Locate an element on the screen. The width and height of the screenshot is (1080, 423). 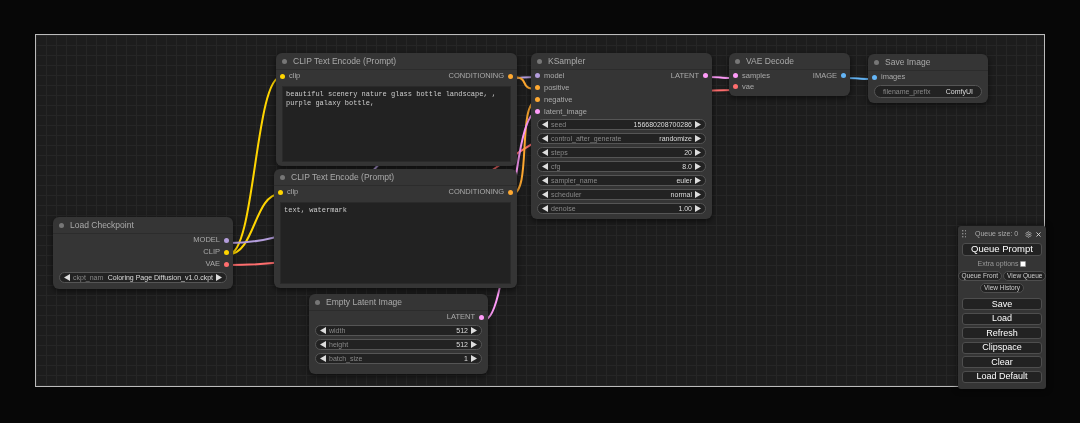
node-title: Load Checkpoint is located at coordinates (102, 225).